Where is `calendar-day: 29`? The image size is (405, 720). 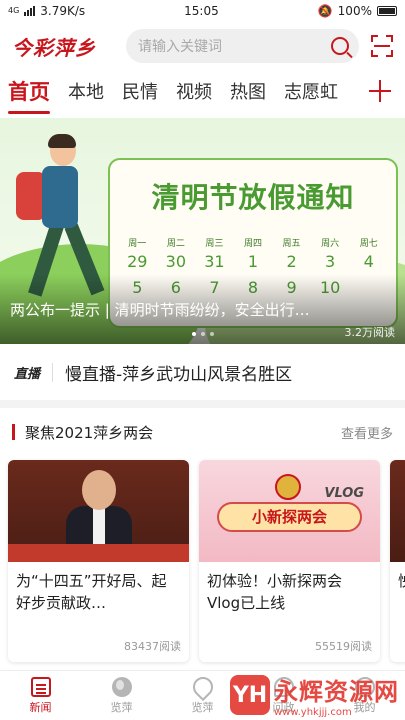
calendar-day: 29 is located at coordinates (137, 261).